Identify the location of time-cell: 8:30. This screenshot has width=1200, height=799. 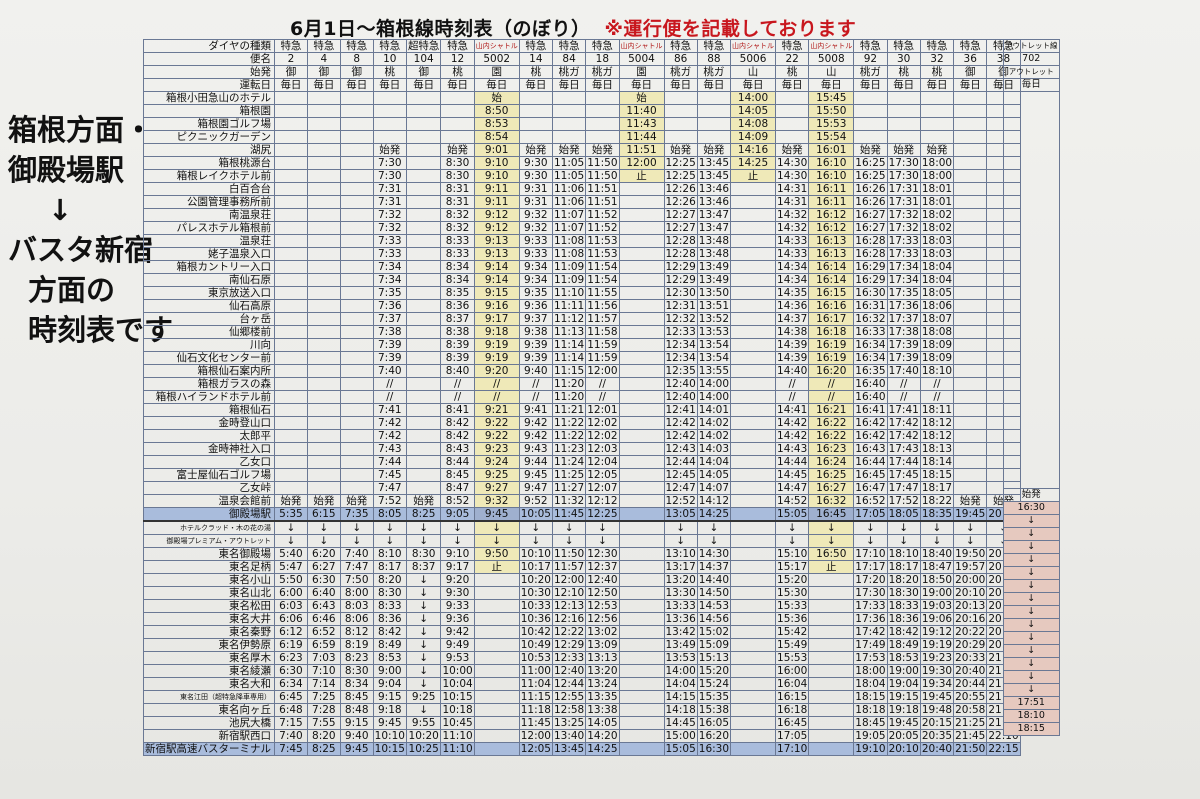
(423, 554).